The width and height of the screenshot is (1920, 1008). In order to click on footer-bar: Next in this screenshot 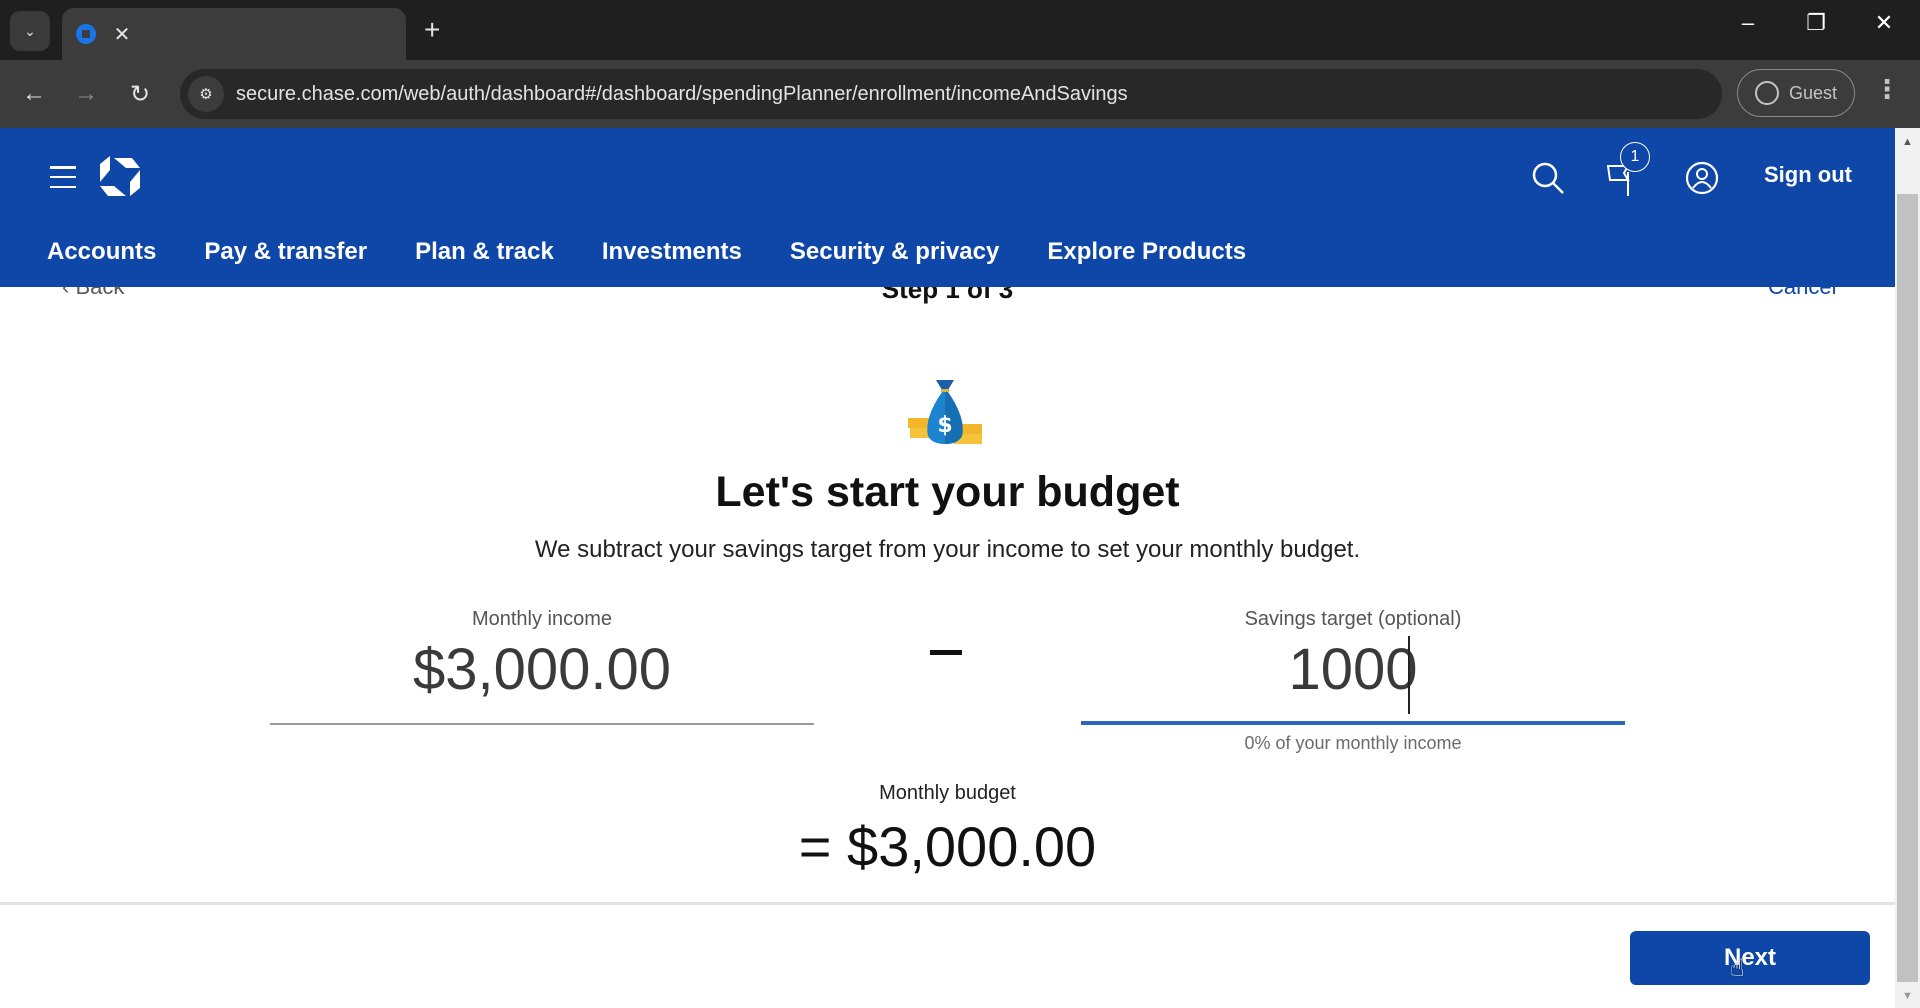, I will do `click(947, 955)`.